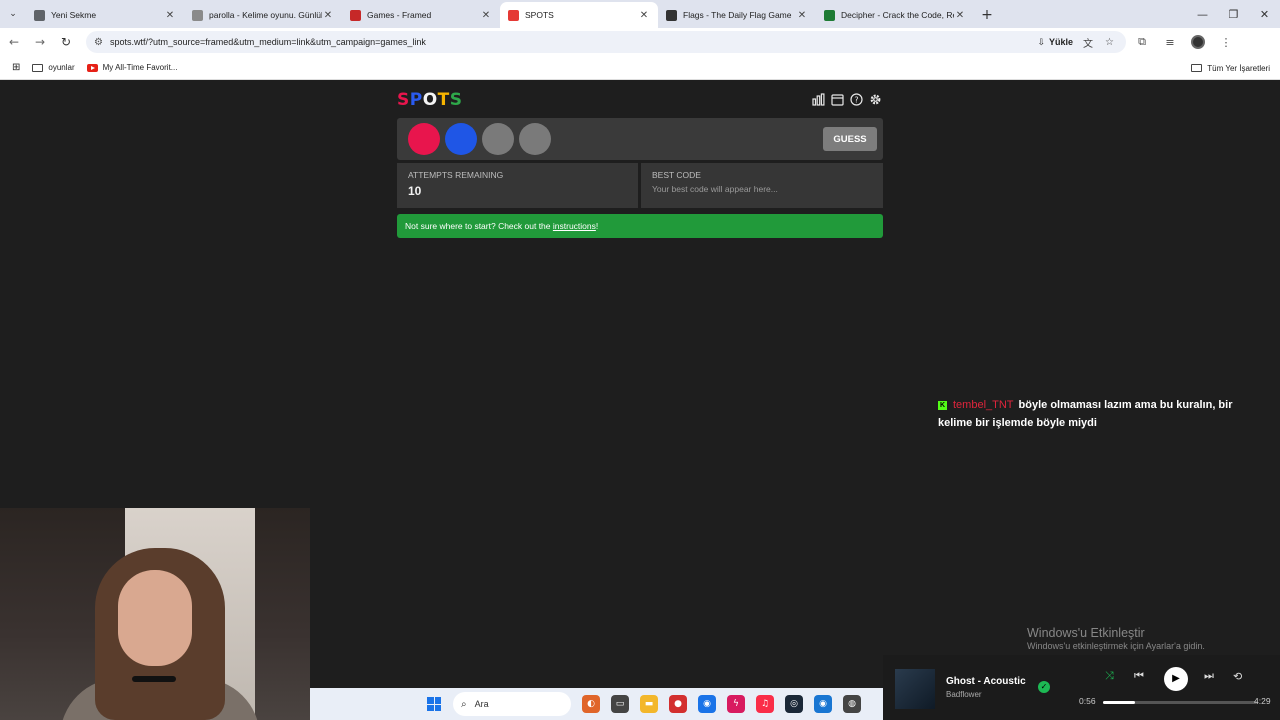 This screenshot has width=1280, height=720. I want to click on kebab-menu-icon: ⋮, so click(1226, 42).